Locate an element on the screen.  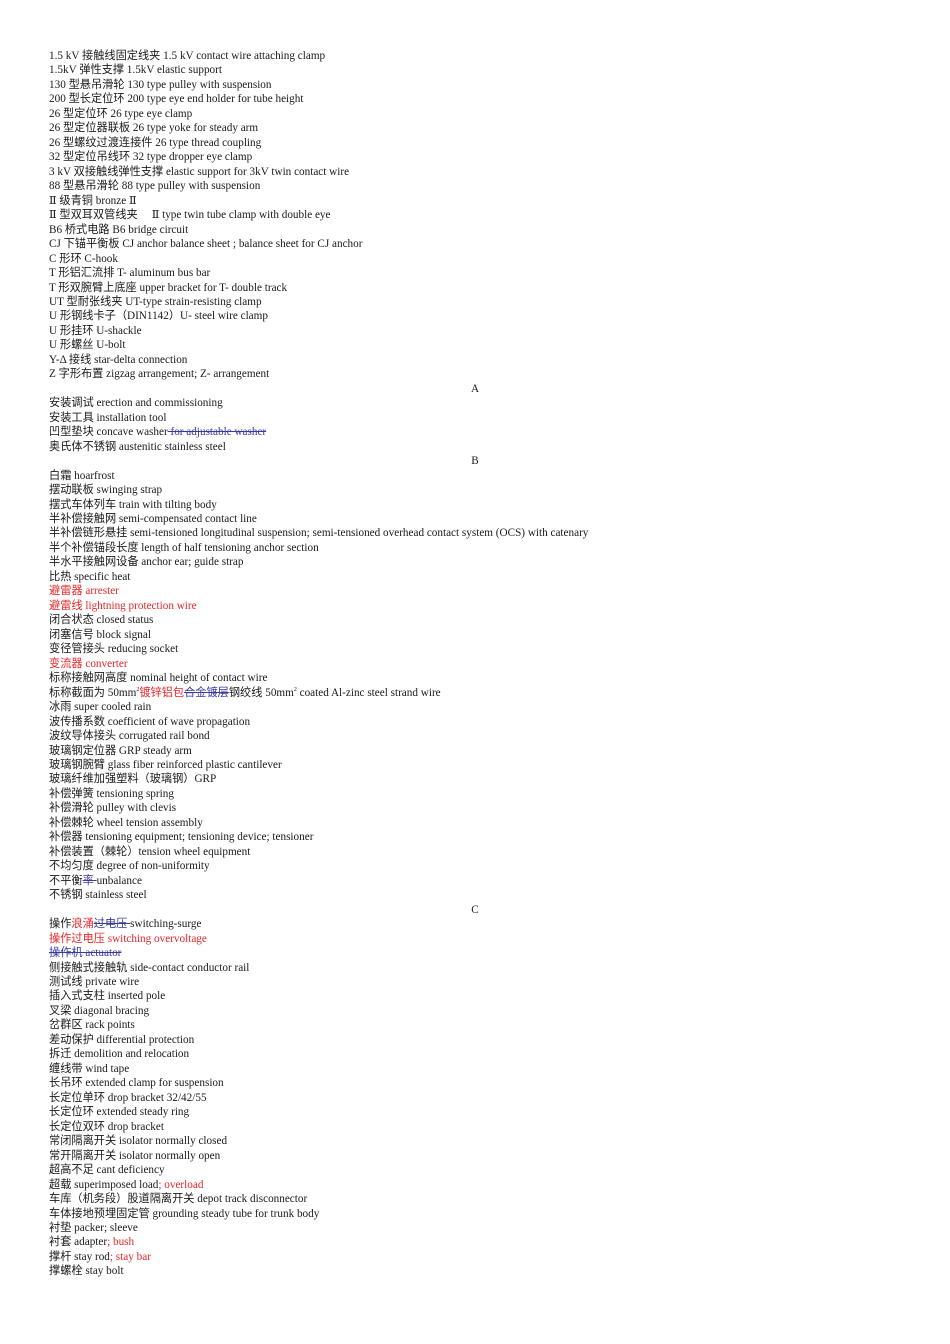
glossary-entry: 避雷器 arrester is located at coordinates (475, 591).